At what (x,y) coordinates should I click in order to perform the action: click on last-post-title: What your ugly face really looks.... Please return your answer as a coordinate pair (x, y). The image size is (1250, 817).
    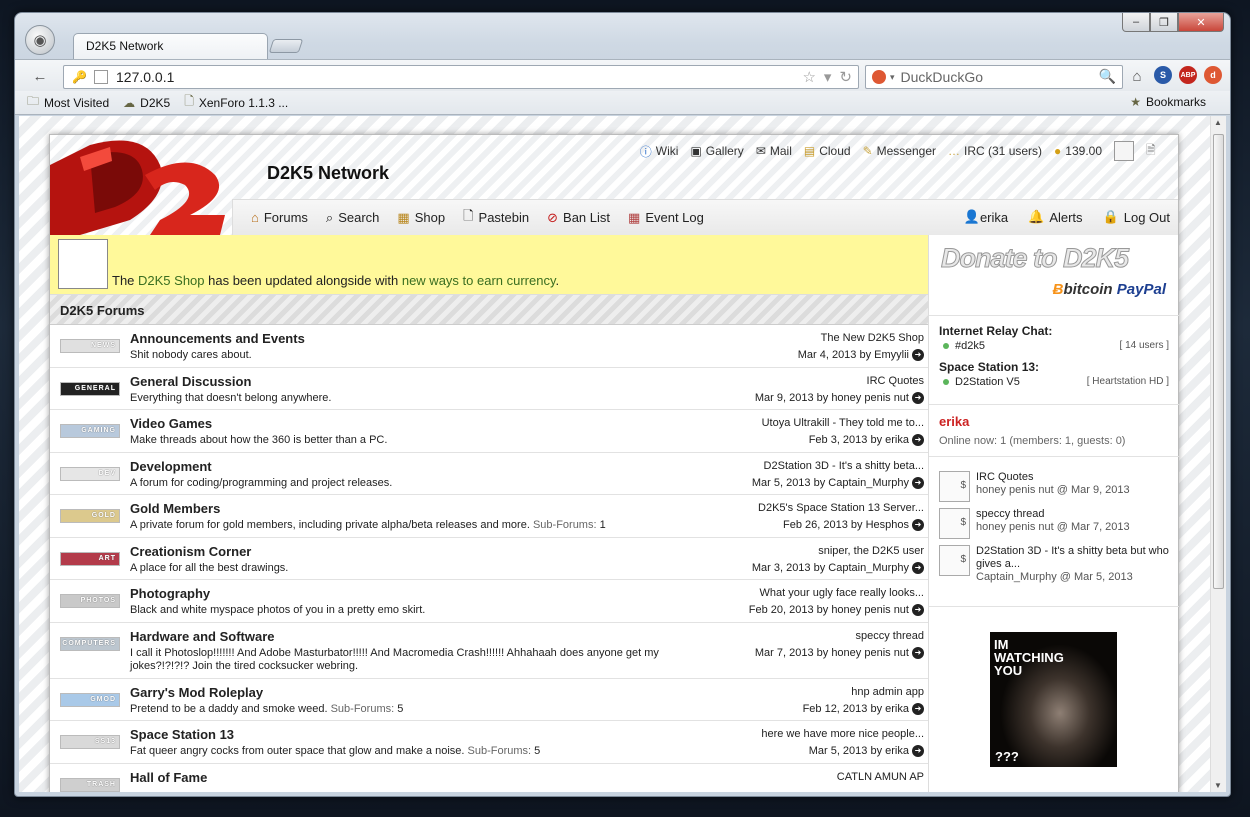
    Looking at the image, I should click on (836, 593).